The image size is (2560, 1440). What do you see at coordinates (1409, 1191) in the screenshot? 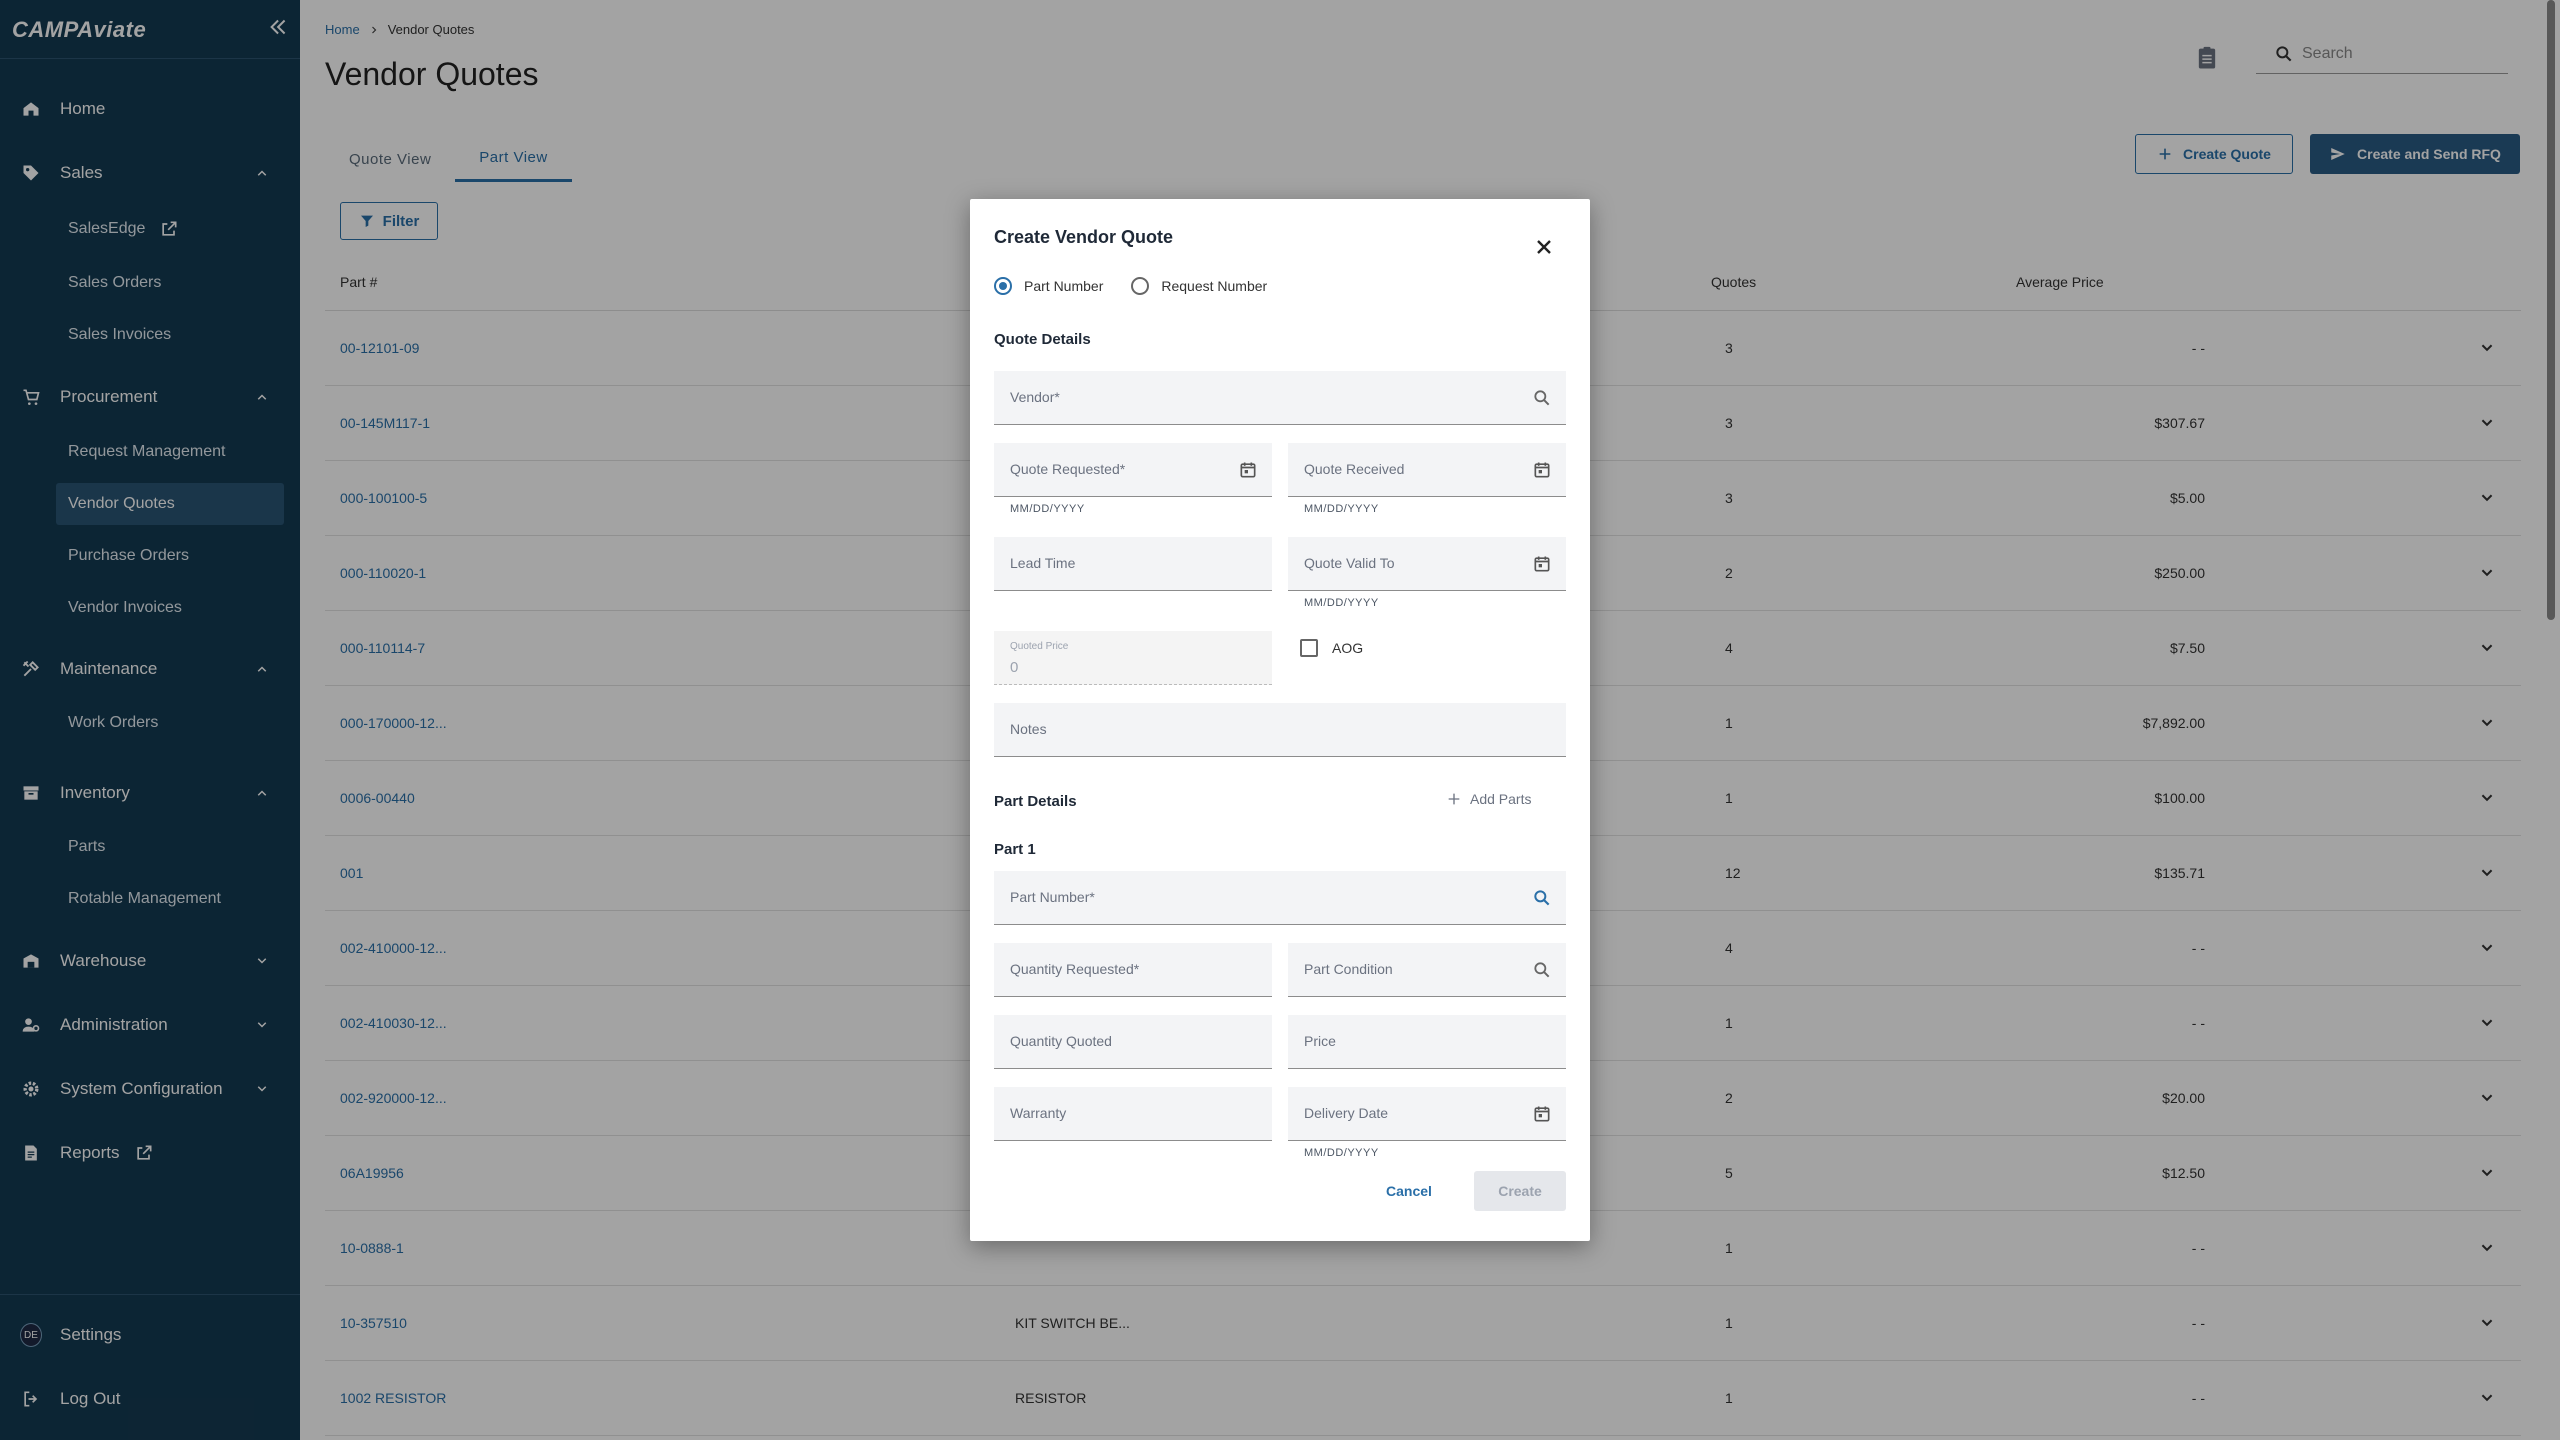
I see `cancel-button: Cancel` at bounding box center [1409, 1191].